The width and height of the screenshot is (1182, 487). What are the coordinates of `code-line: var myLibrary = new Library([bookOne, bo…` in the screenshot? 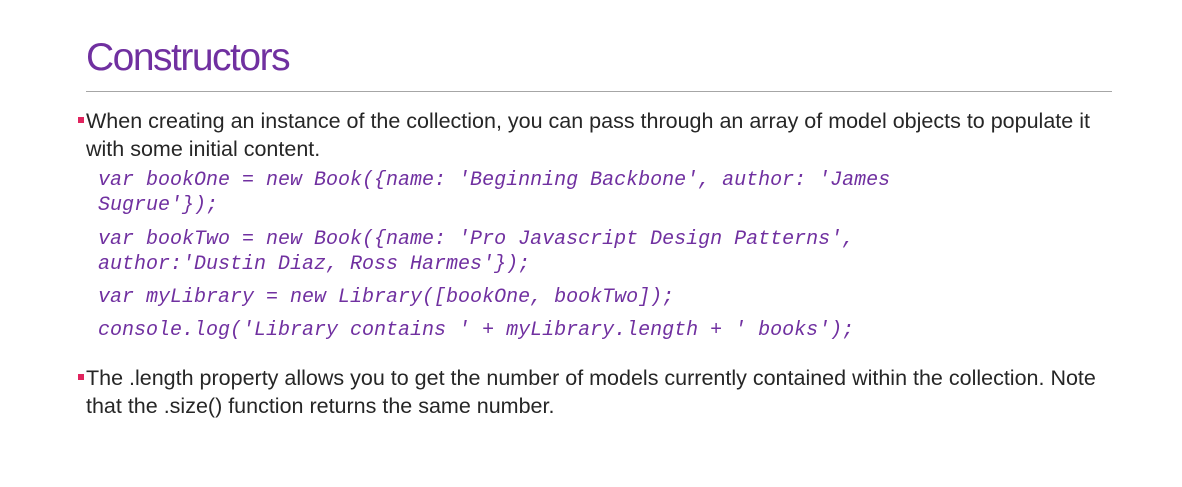 It's located at (386, 297).